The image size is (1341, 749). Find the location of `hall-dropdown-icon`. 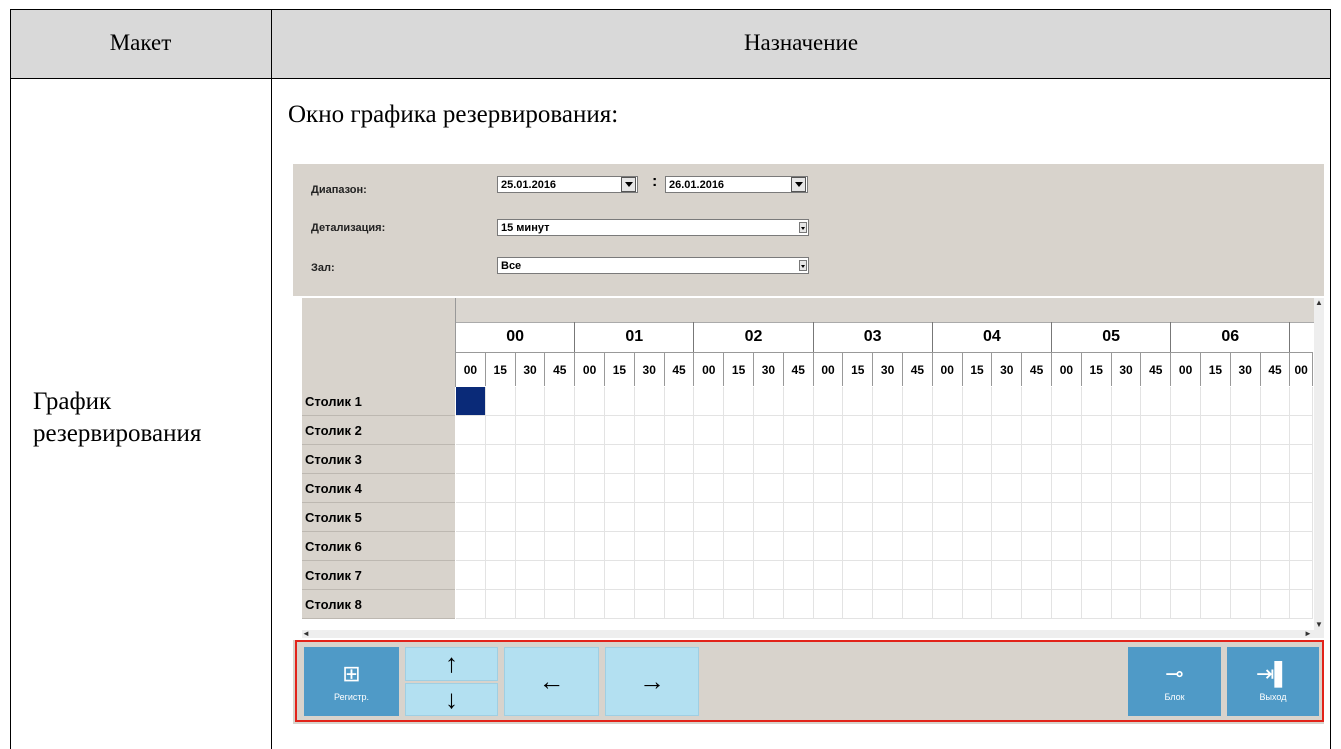

hall-dropdown-icon is located at coordinates (803, 265).